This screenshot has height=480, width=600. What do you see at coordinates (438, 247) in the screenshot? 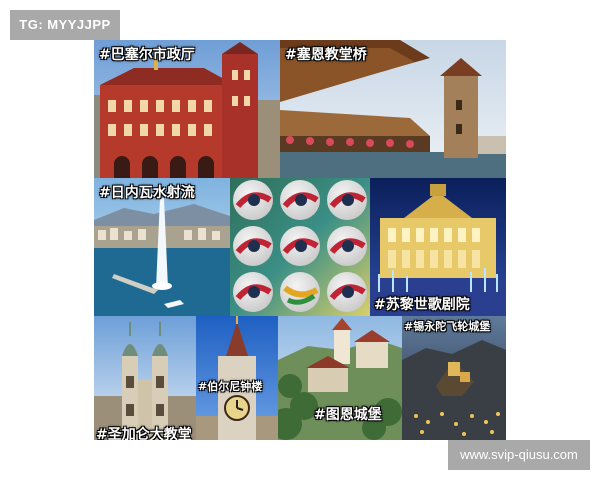
I see `tile-zurich-opera: #苏黎世歌剧院` at bounding box center [438, 247].